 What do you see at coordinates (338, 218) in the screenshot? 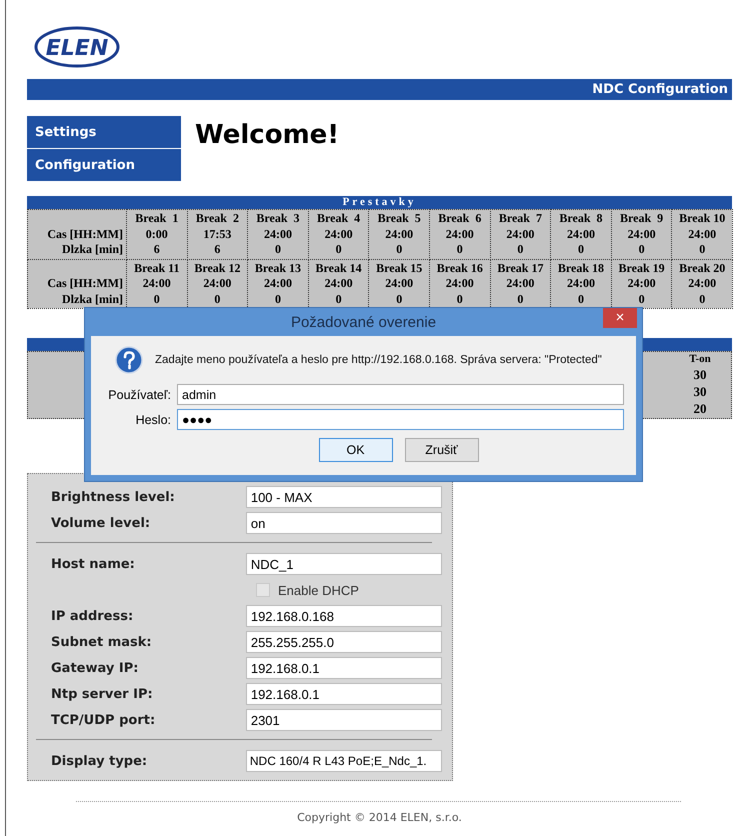
I see `break-name: Break 4` at bounding box center [338, 218].